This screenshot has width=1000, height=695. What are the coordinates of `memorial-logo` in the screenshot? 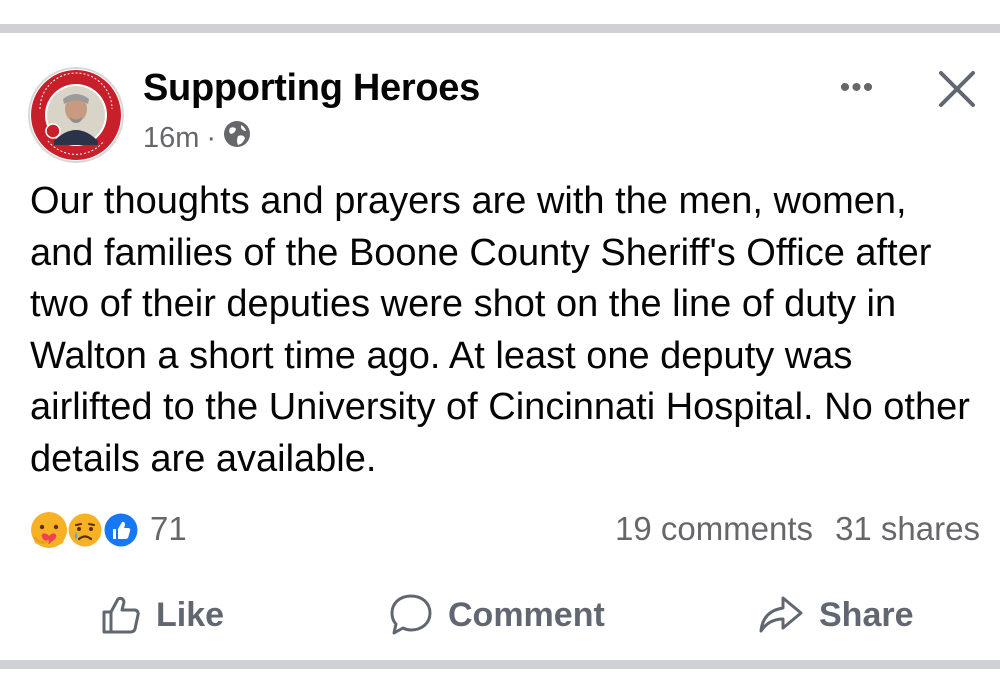 It's located at (76, 115).